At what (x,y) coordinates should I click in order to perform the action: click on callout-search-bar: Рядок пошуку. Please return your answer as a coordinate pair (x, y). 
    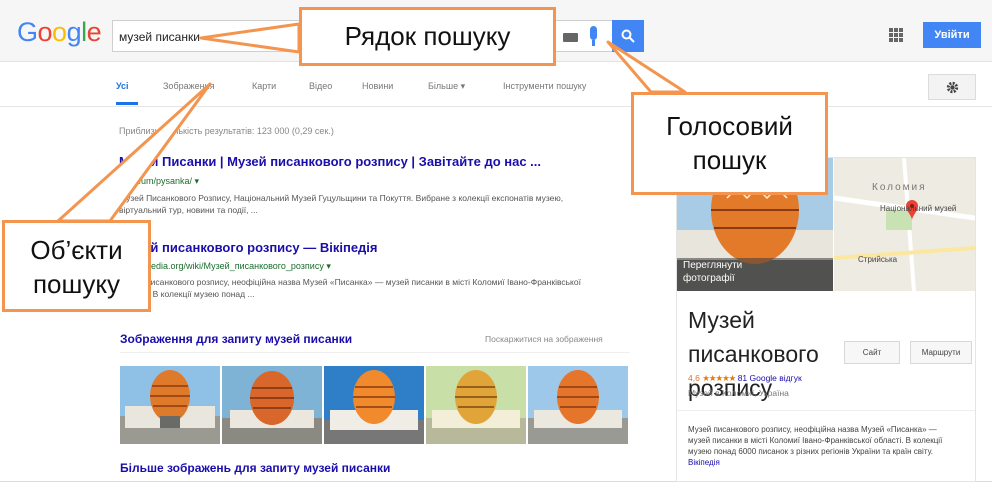
    Looking at the image, I should click on (427, 36).